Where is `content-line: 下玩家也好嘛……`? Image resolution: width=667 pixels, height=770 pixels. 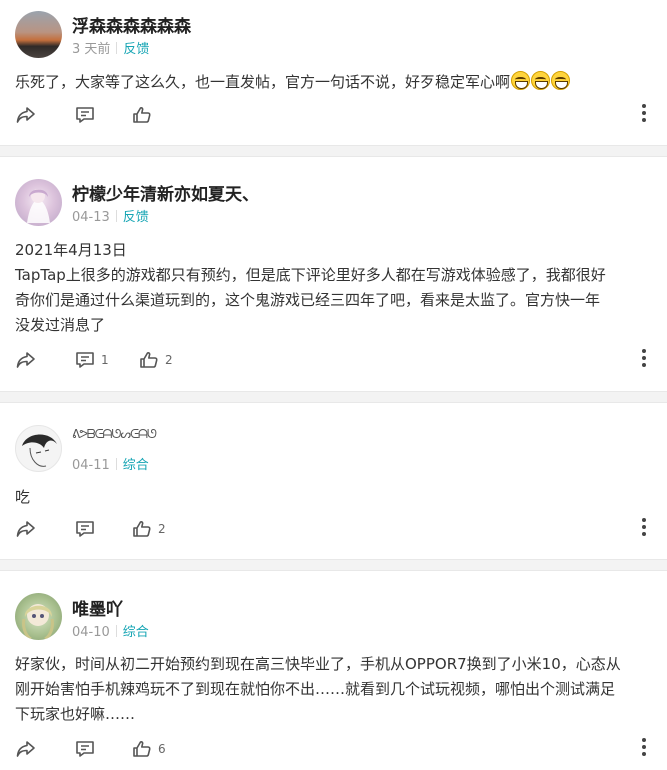 content-line: 下玩家也好嘛…… is located at coordinates (75, 714).